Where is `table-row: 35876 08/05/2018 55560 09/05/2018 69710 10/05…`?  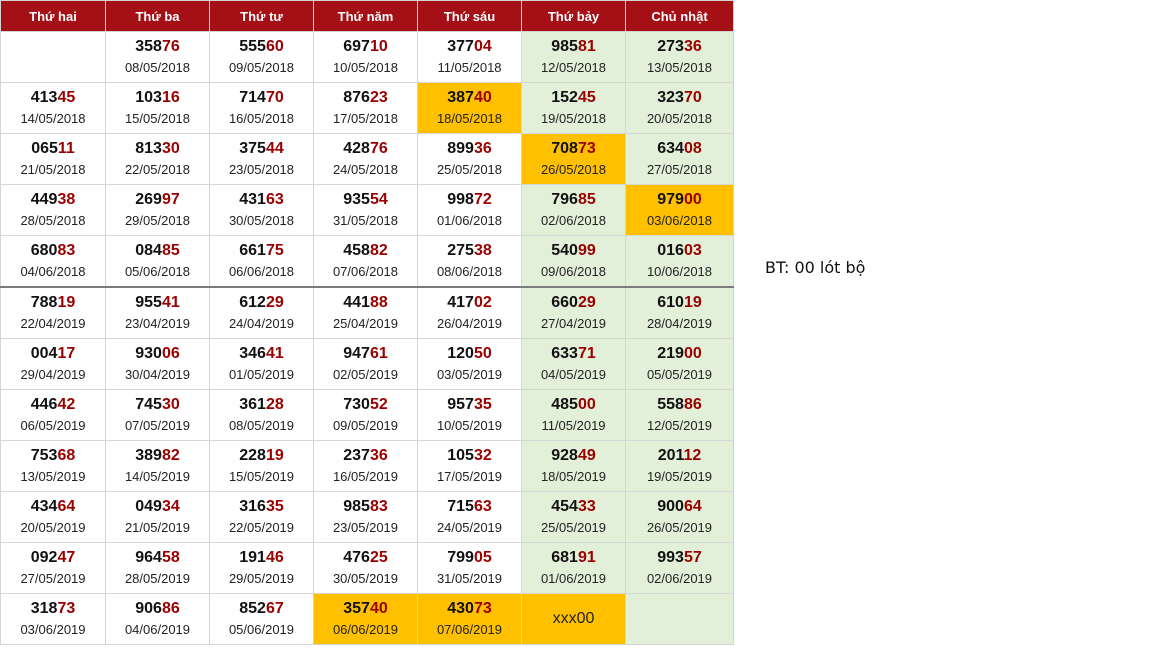 table-row: 35876 08/05/2018 55560 09/05/2018 69710 10/05… is located at coordinates (367, 57).